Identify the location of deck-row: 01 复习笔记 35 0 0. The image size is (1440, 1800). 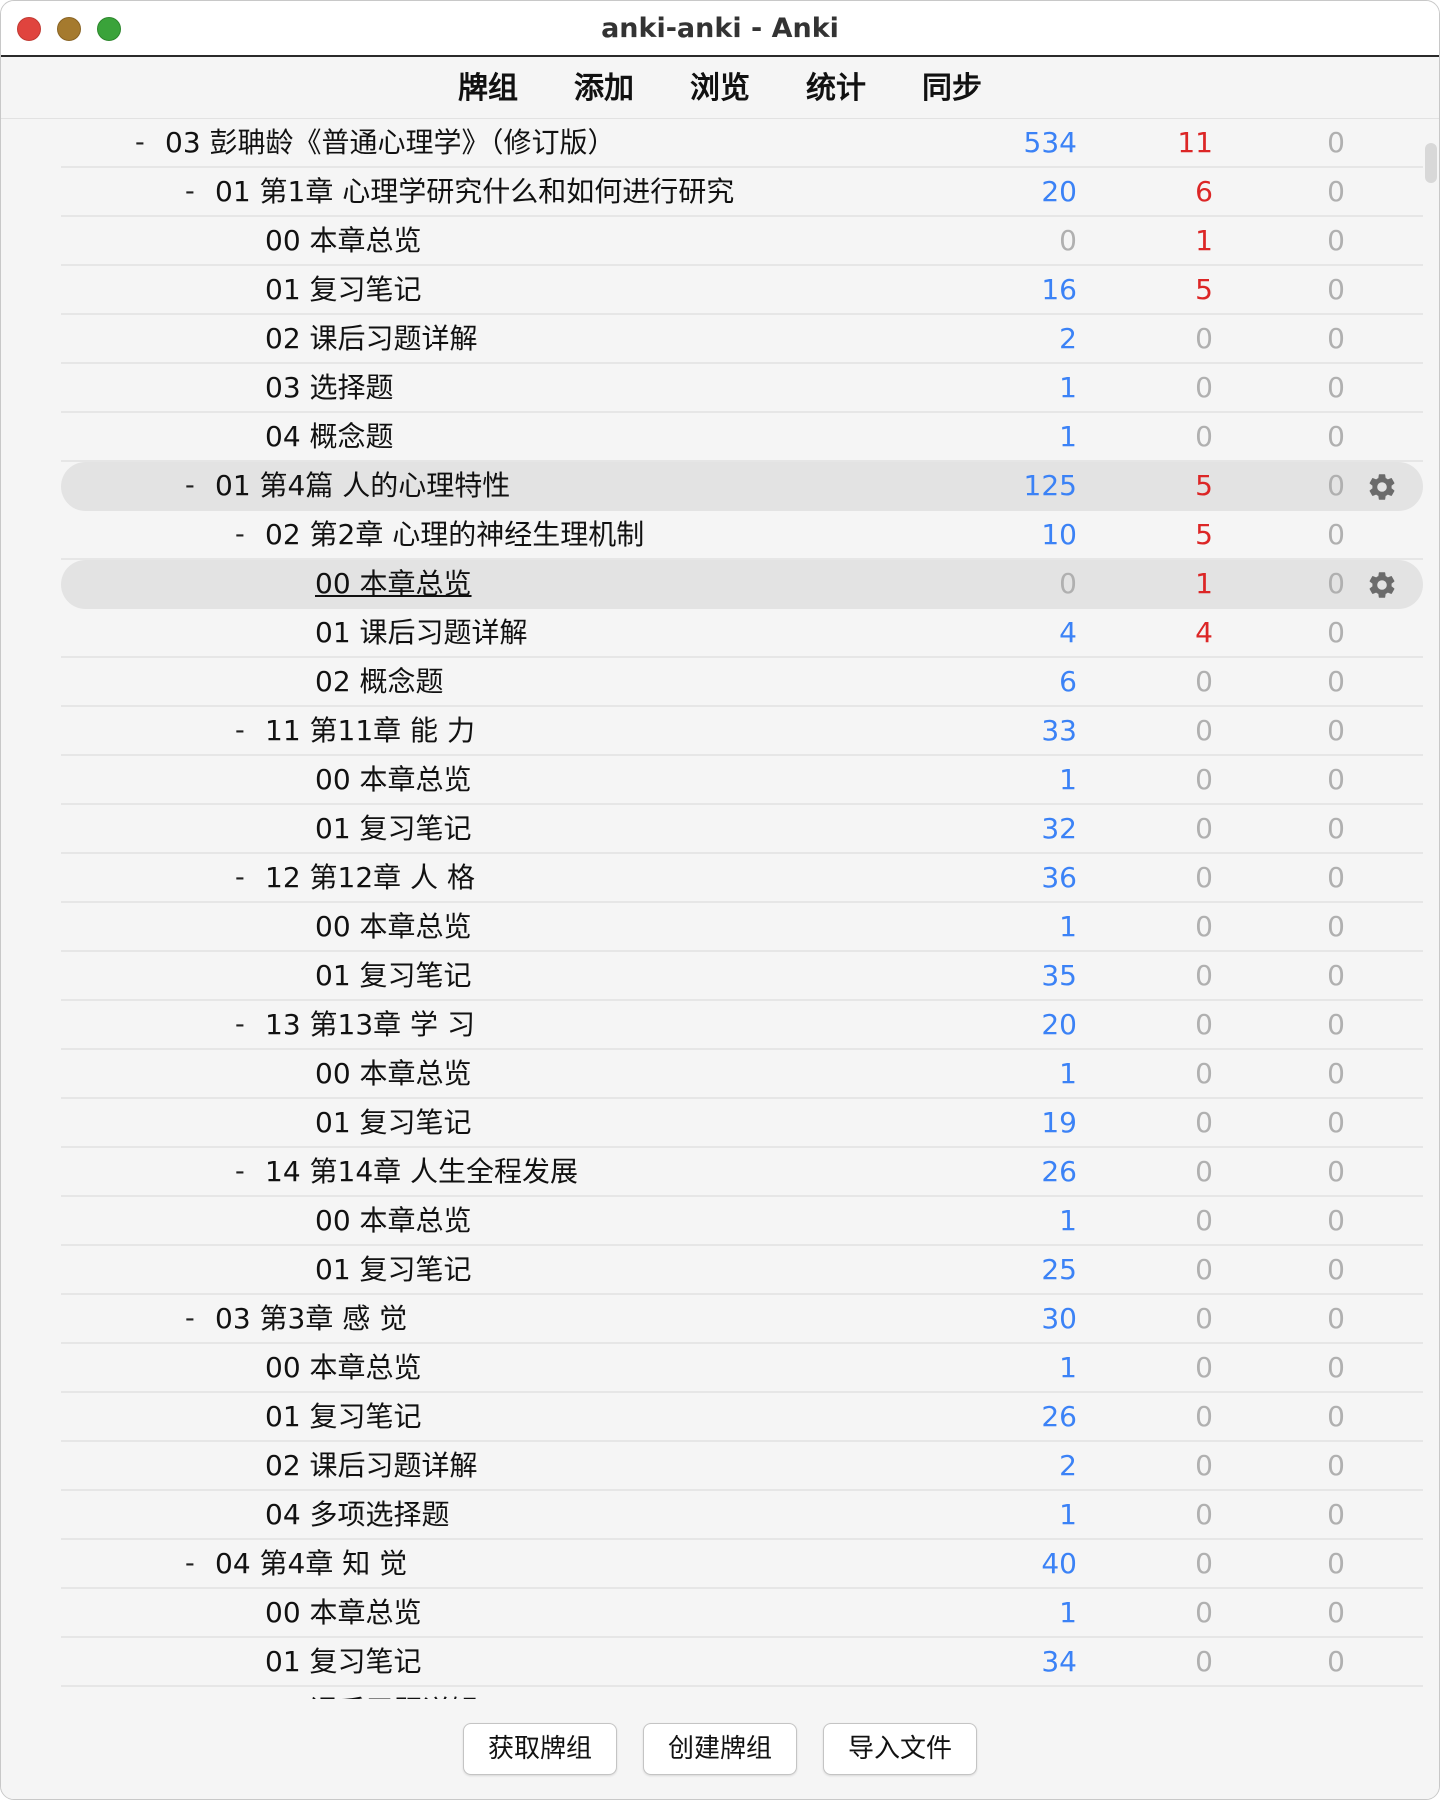
(742, 976).